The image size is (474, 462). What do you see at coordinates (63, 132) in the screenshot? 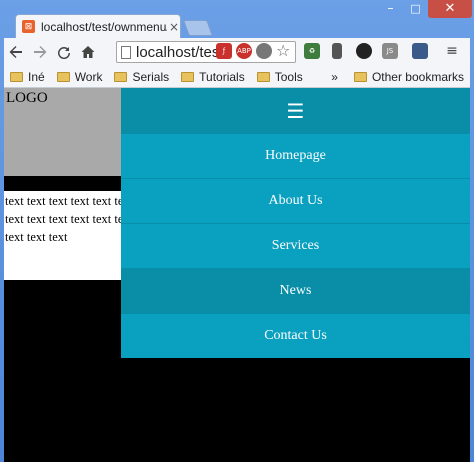
I see `logo-area: LOGO` at bounding box center [63, 132].